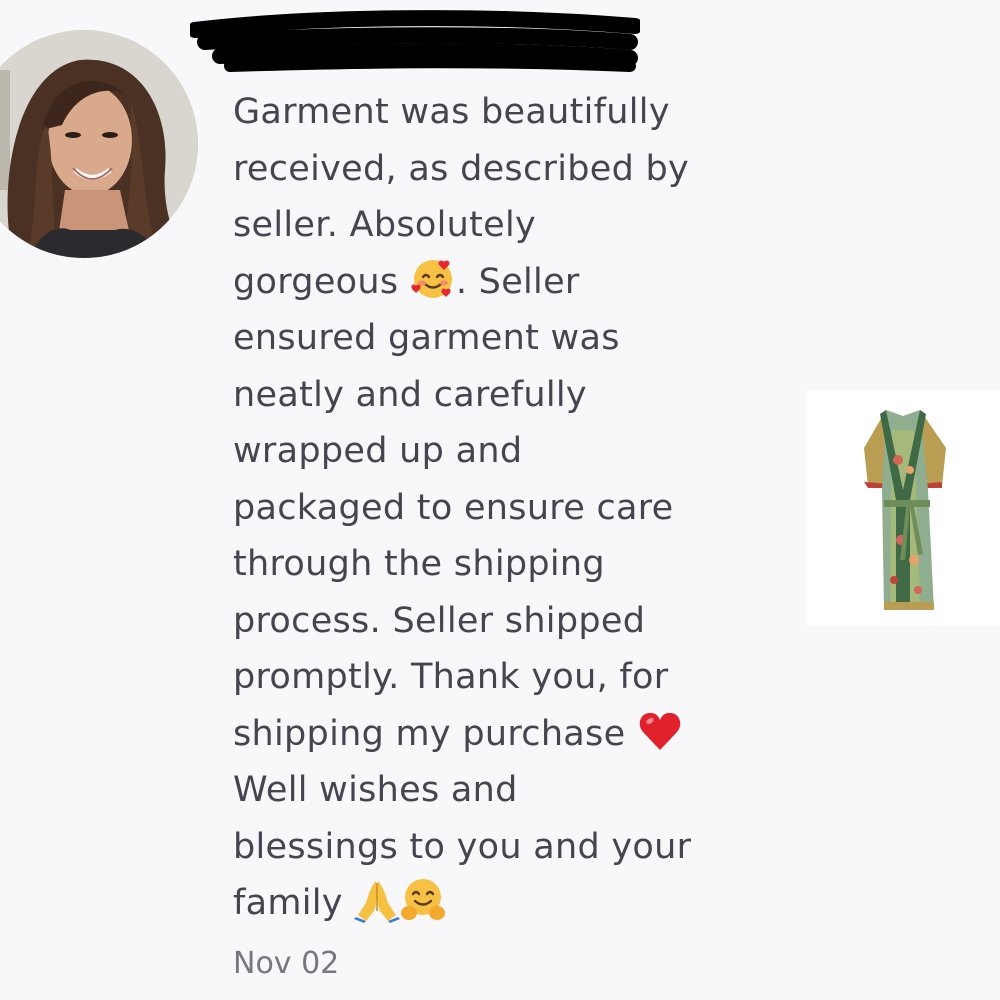  I want to click on review-line: packaged to ensure care, so click(453, 507).